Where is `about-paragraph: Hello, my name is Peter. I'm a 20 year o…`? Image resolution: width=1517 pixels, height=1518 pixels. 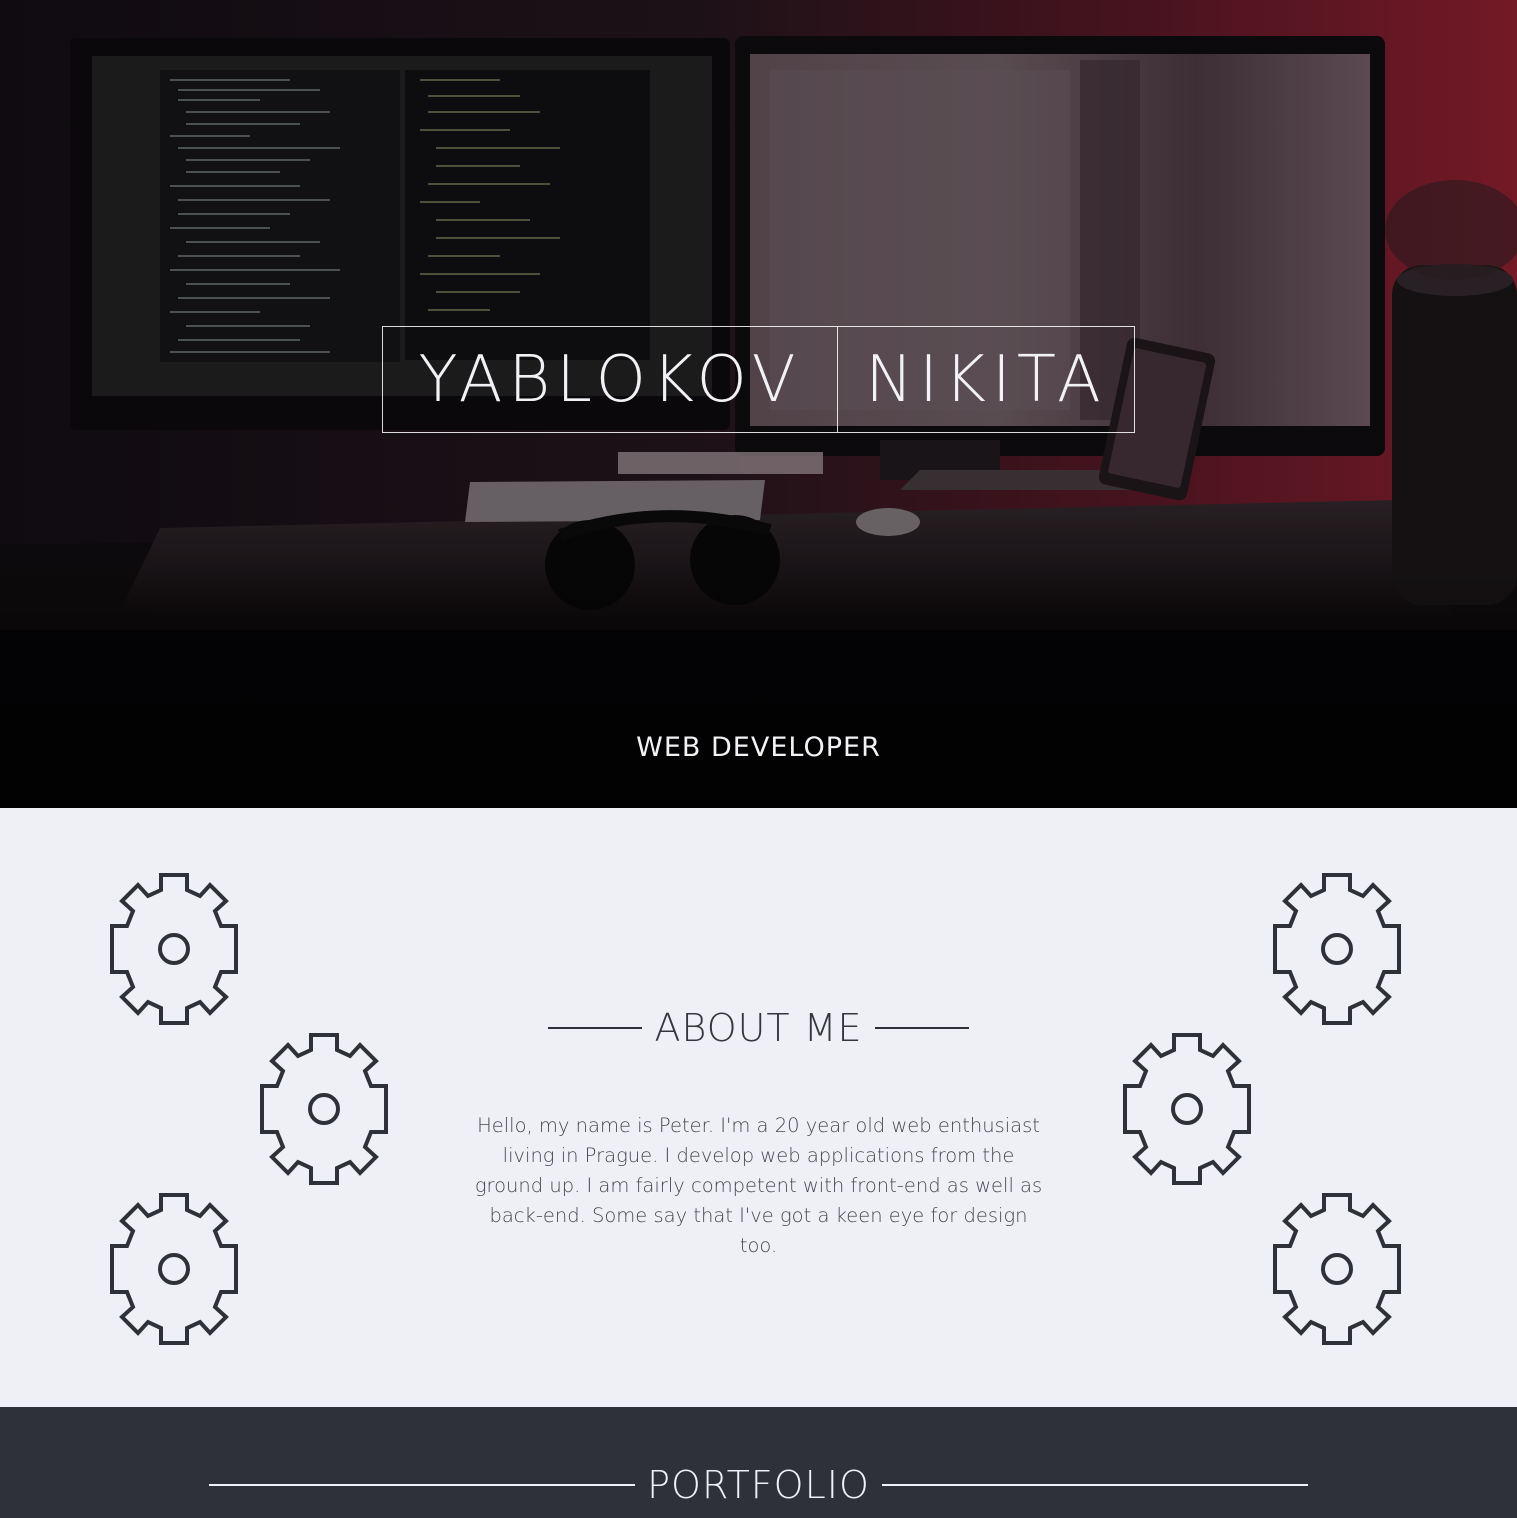 about-paragraph: Hello, my name is Peter. I'm a 20 year o… is located at coordinates (758, 1185).